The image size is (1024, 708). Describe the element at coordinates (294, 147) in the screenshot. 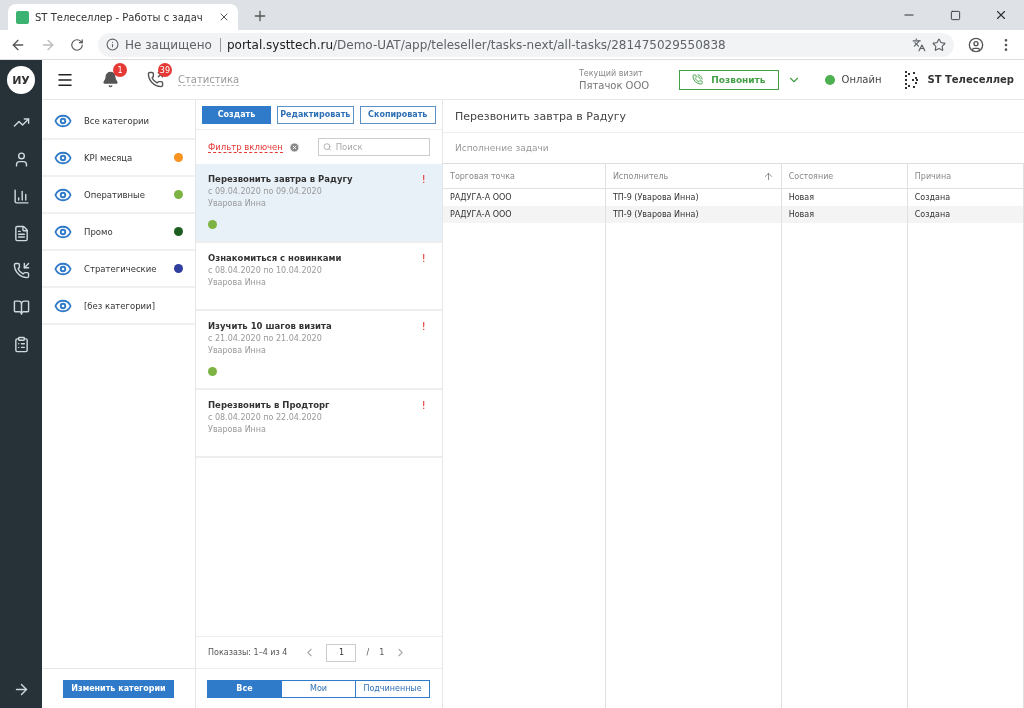

I see `clear-filter-icon` at that location.